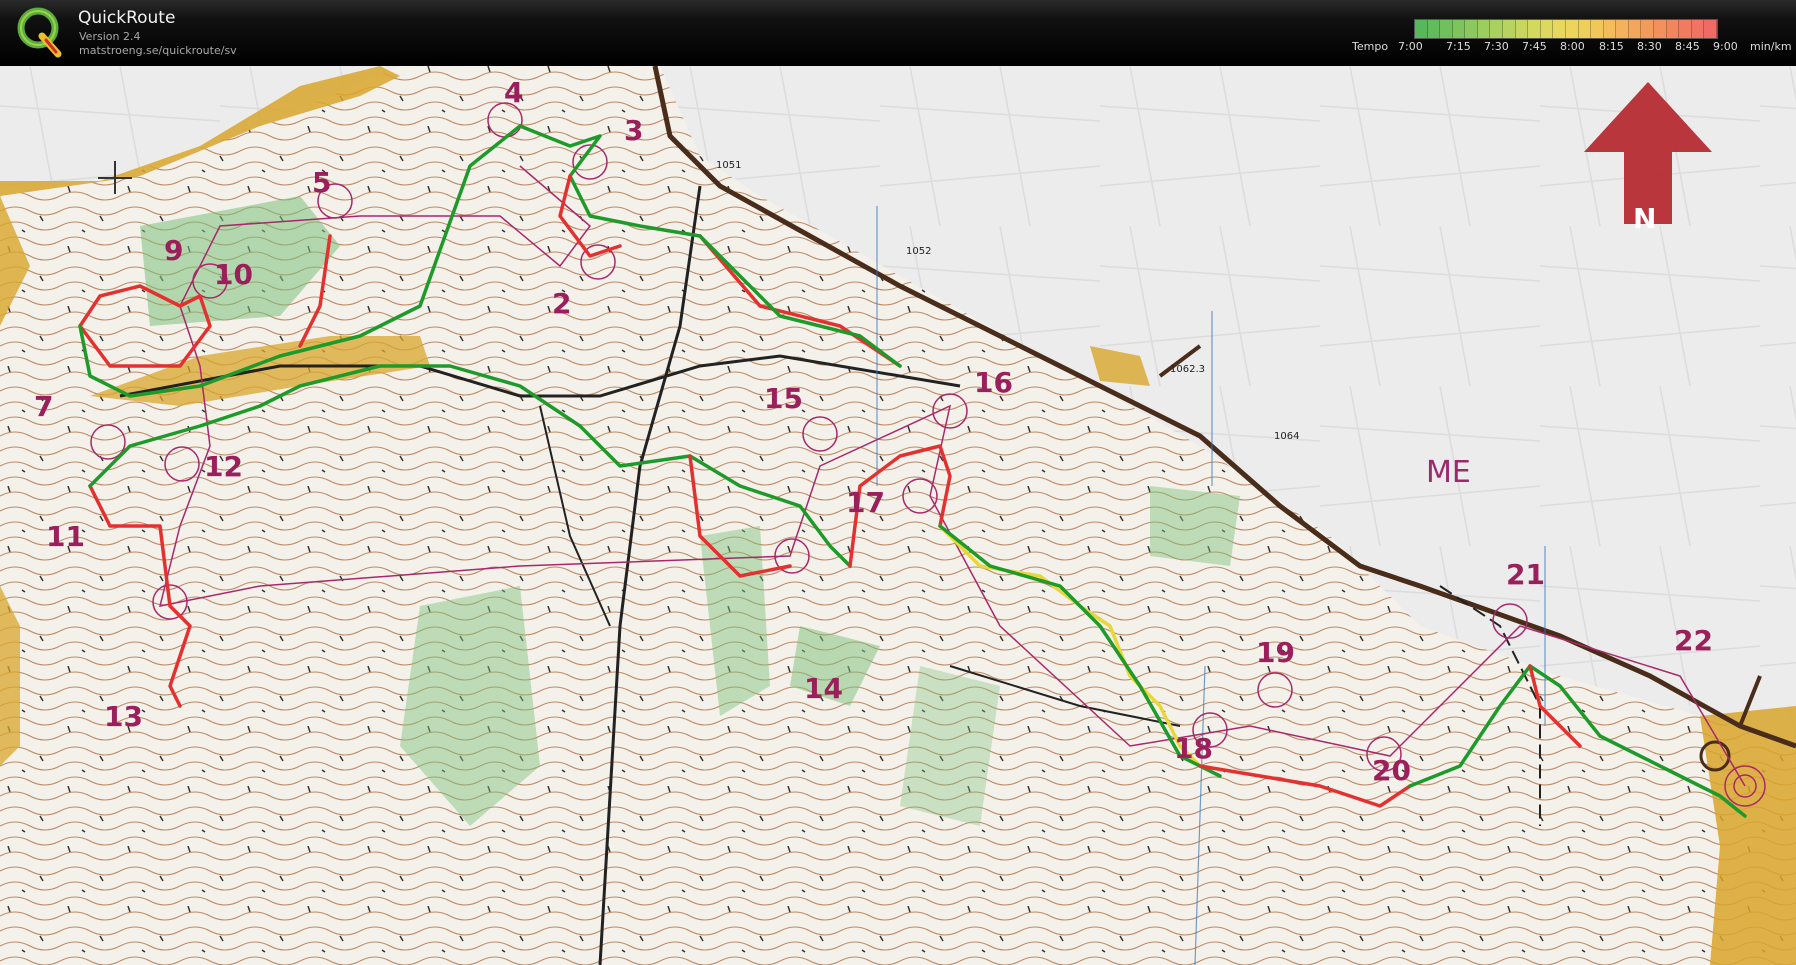 Image resolution: width=1796 pixels, height=965 pixels. I want to click on control-label: 4, so click(513, 92).